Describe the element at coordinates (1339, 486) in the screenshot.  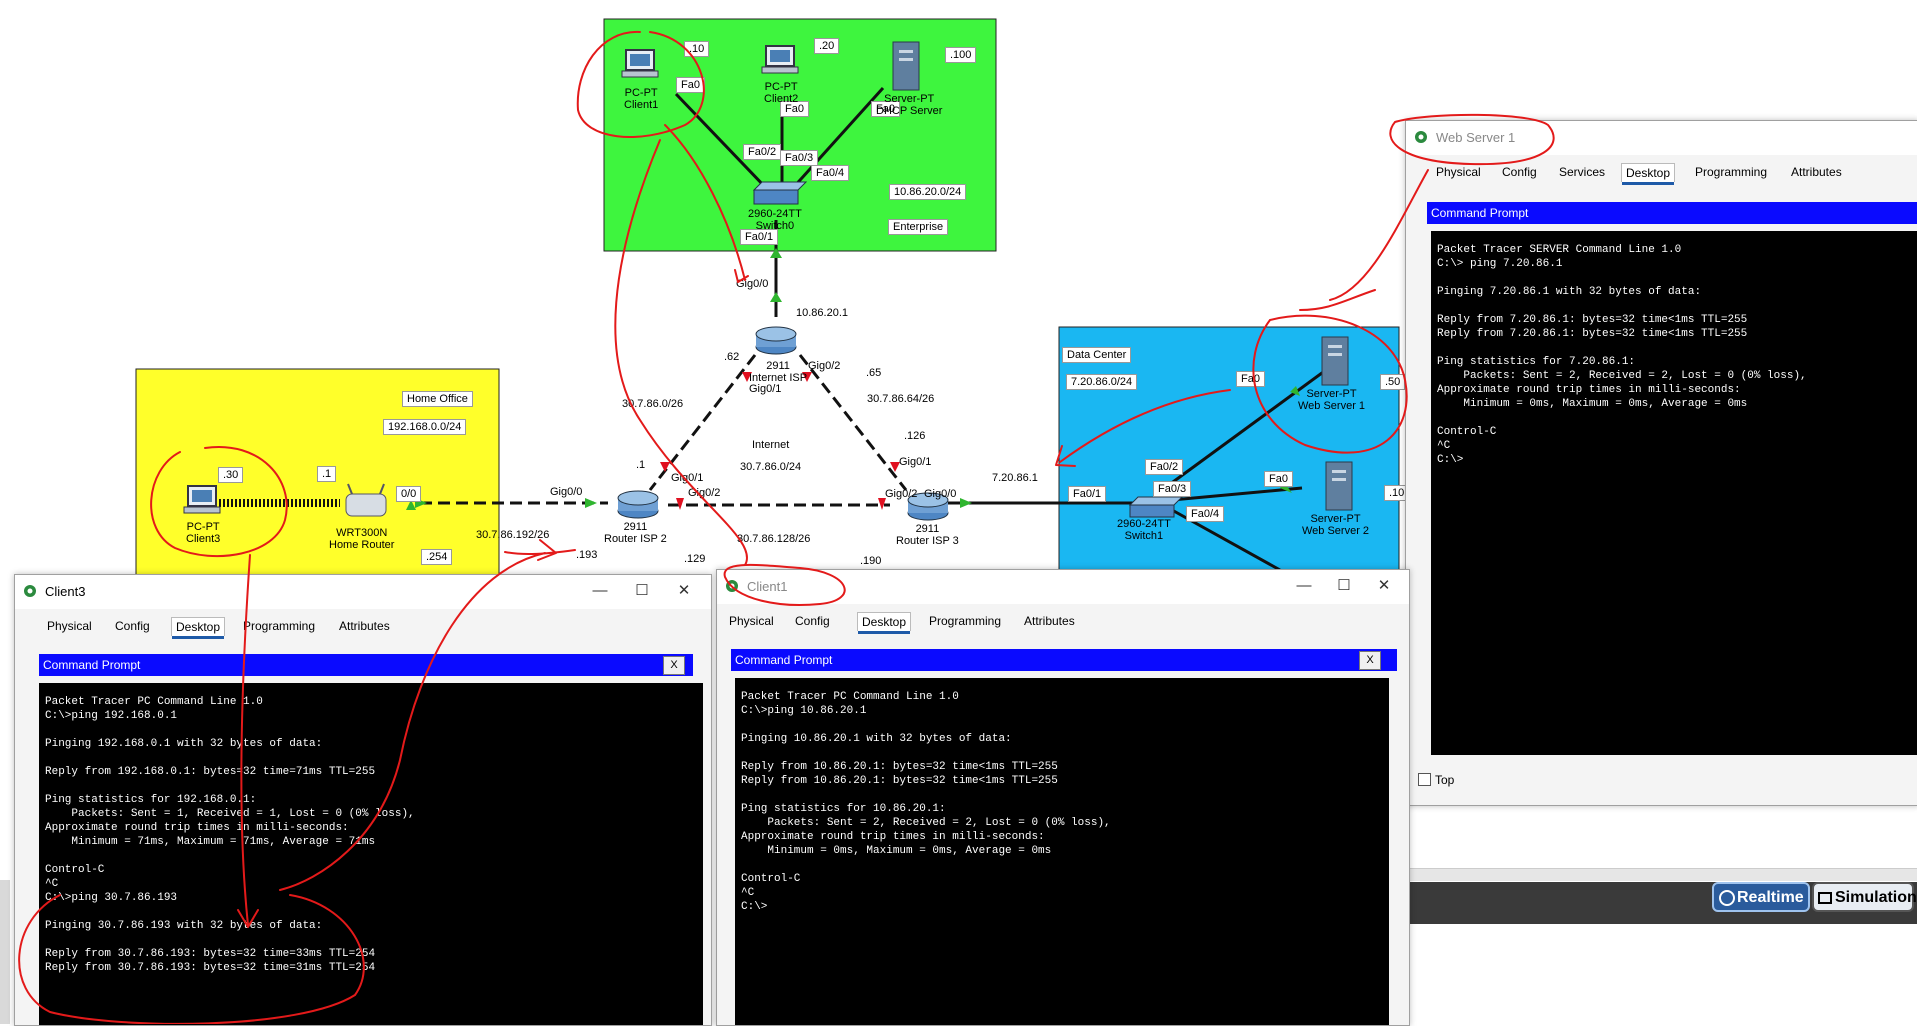
I see `web-server2-icon` at that location.